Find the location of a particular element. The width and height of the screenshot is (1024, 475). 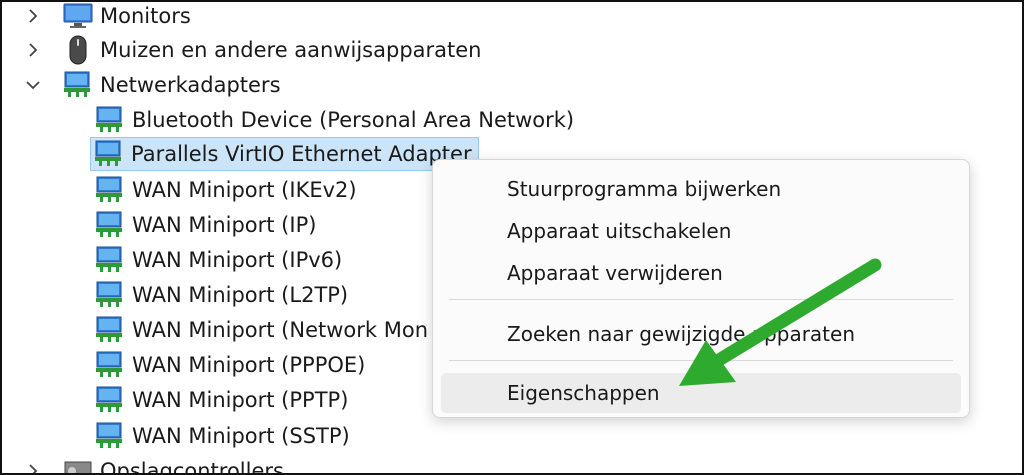

chevron-down-icon is located at coordinates (33, 85).